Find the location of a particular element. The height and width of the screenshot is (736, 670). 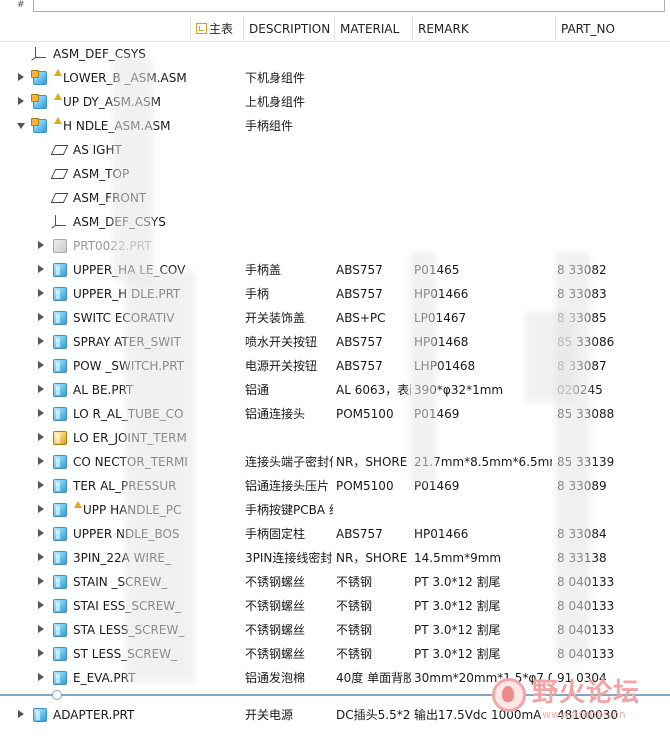

part-no-cell: 48100030 is located at coordinates (588, 715).